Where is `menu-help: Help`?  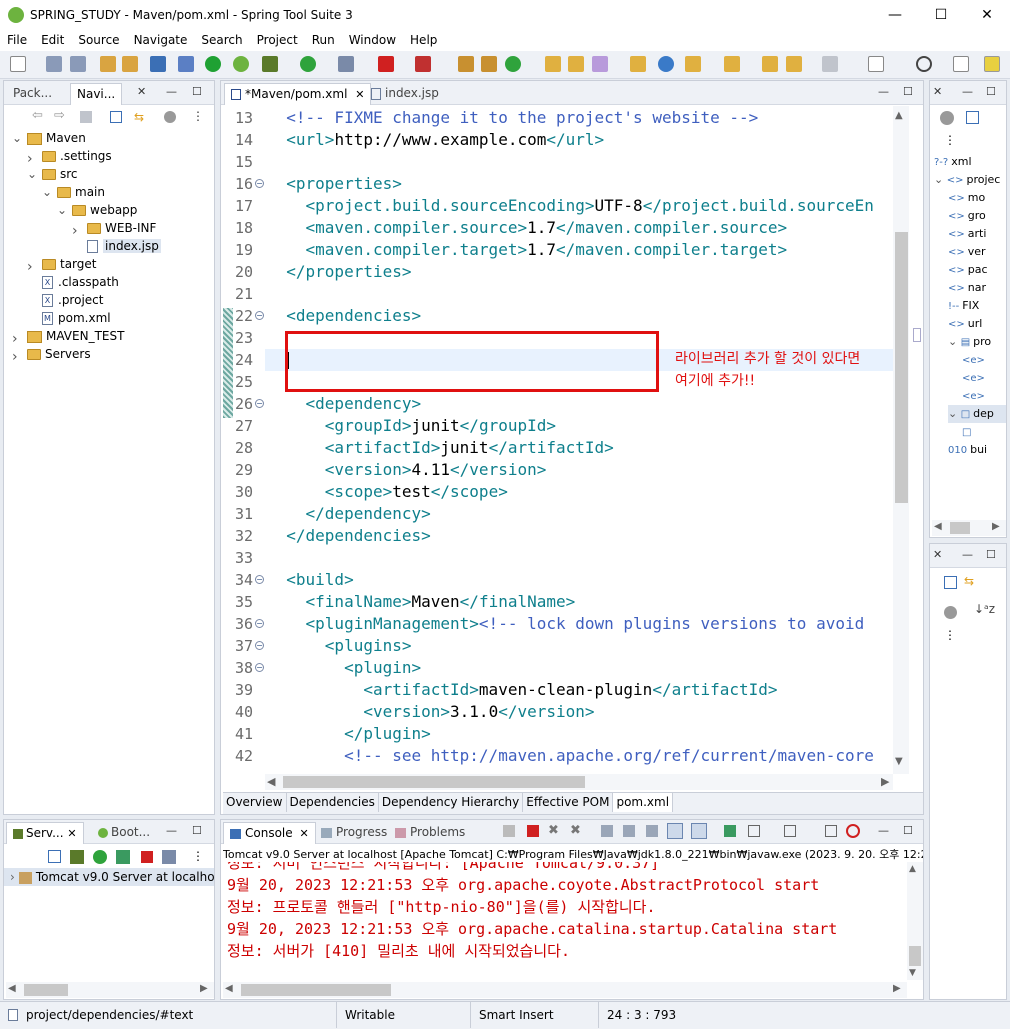 menu-help: Help is located at coordinates (423, 39).